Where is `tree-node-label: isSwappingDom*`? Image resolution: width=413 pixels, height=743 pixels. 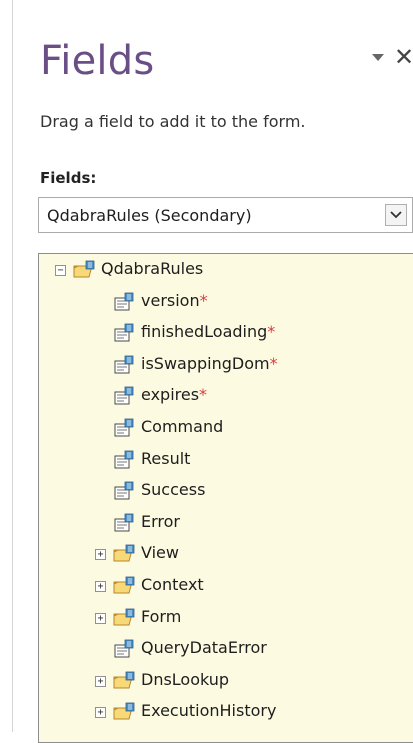 tree-node-label: isSwappingDom* is located at coordinates (209, 363).